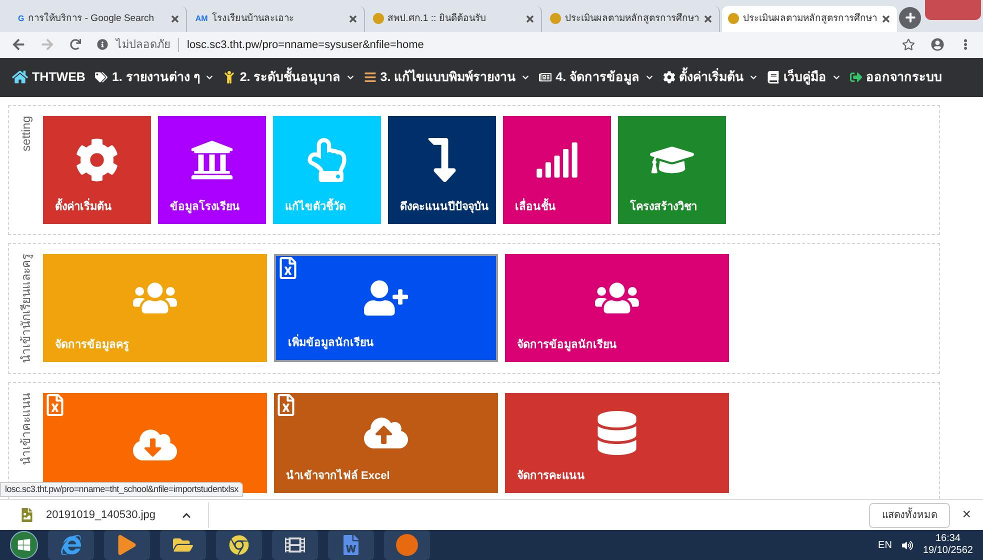 This screenshot has height=560, width=983. I want to click on tile-label: ดึงคะแนนปีปัจจุบัน, so click(444, 208).